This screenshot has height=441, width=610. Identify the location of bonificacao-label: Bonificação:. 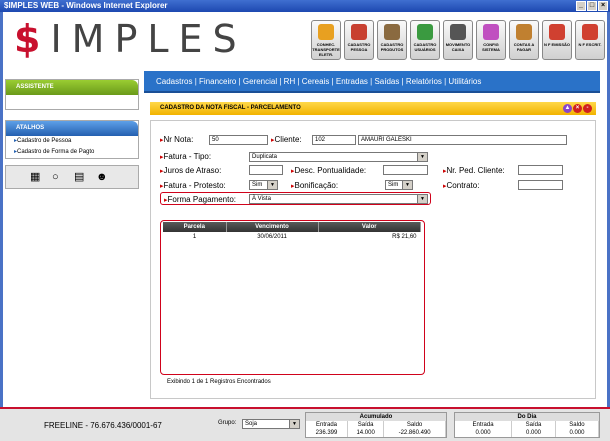
(315, 185).